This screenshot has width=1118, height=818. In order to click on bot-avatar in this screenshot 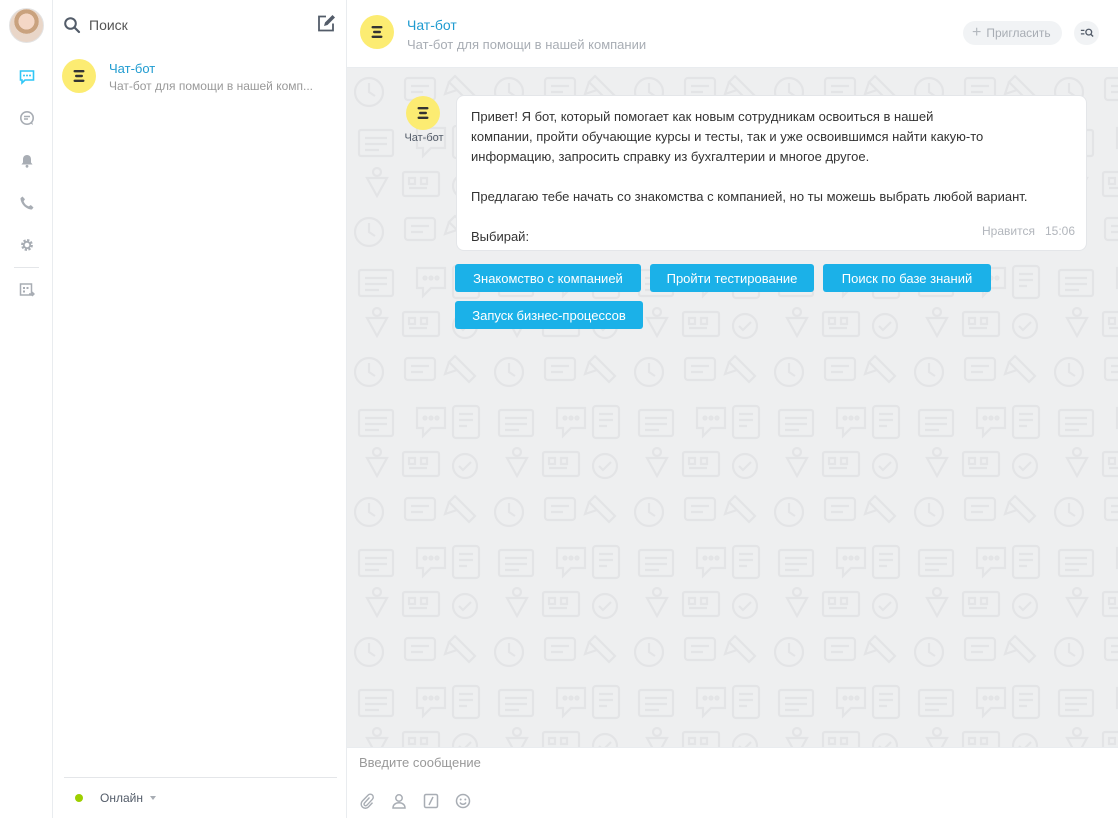, I will do `click(79, 76)`.